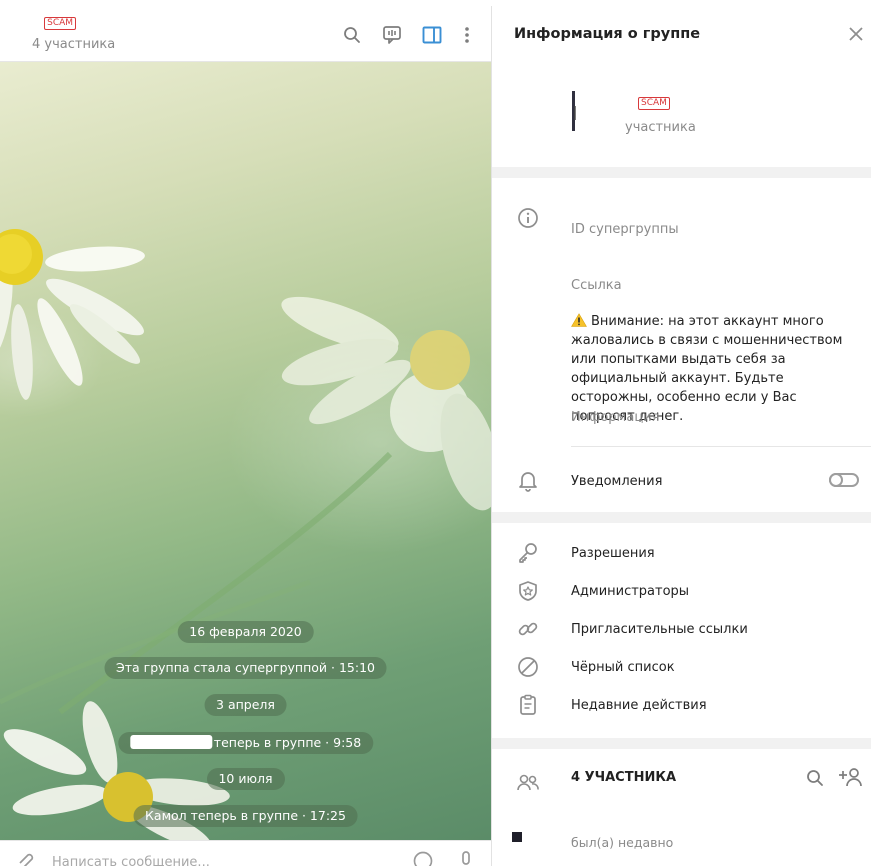 The height and width of the screenshot is (866, 871). Describe the element at coordinates (625, 229) in the screenshot. I see `supergroup-id-label: ID супергруппы` at that location.